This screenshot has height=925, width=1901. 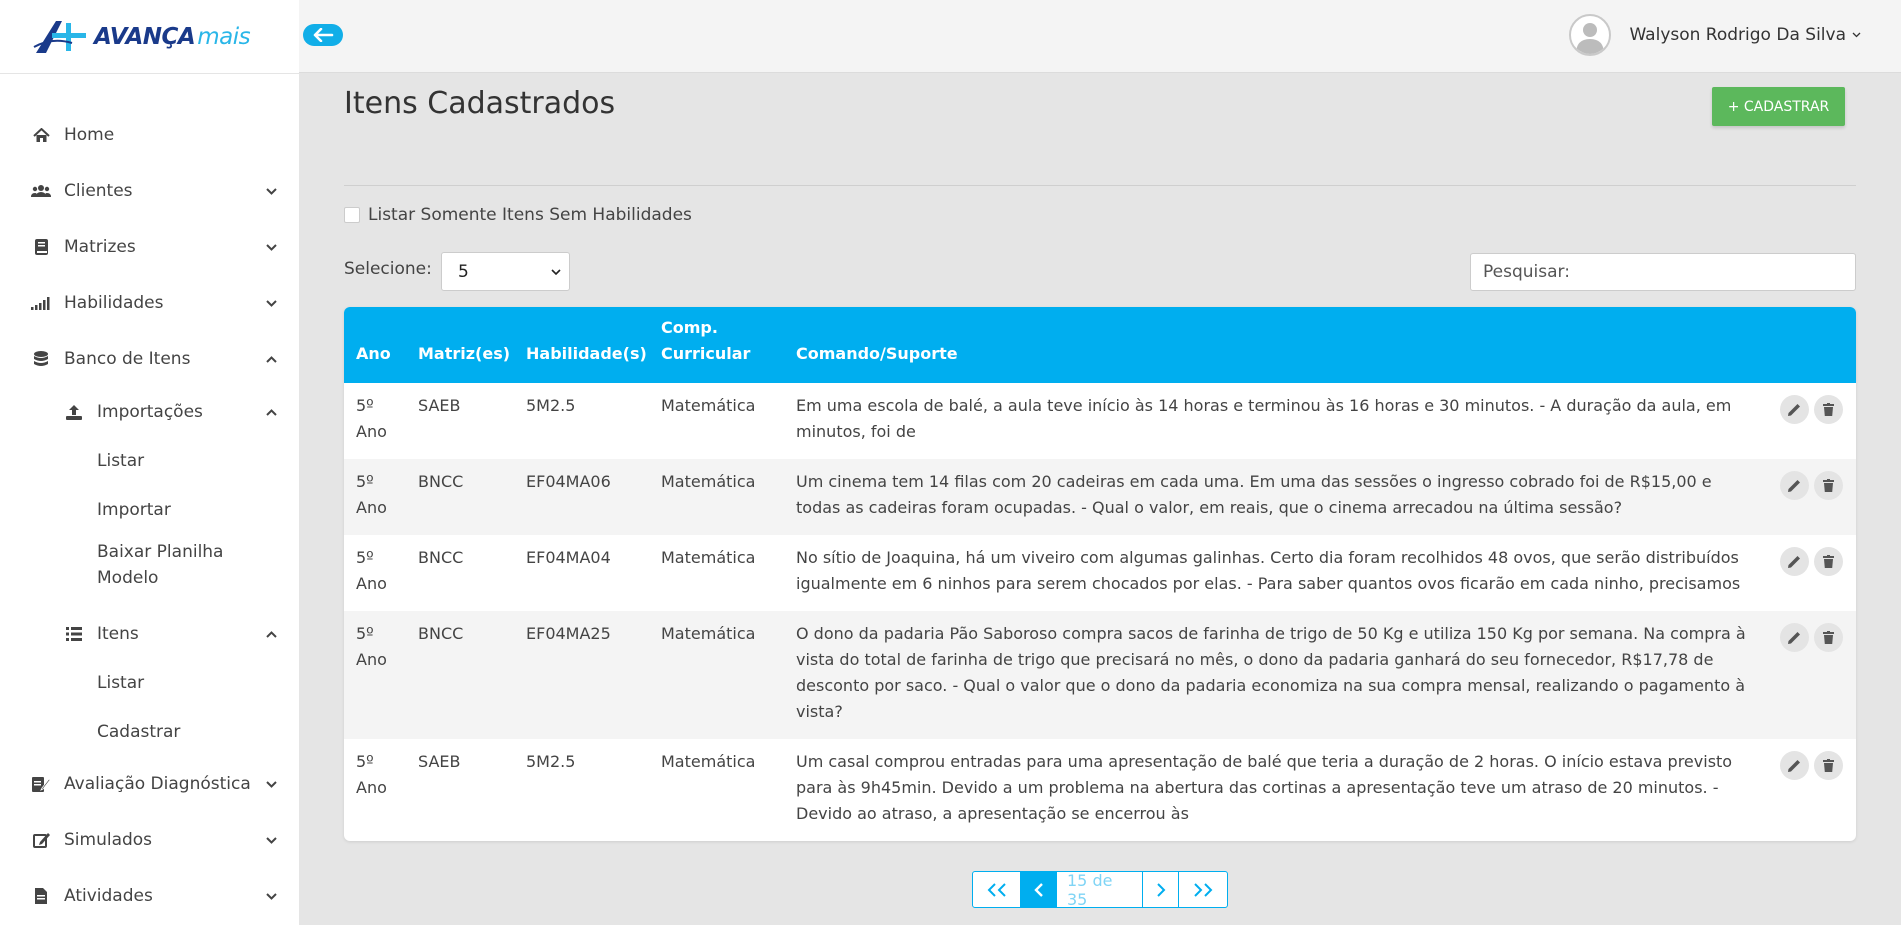 I want to click on list-icon, so click(x=74, y=634).